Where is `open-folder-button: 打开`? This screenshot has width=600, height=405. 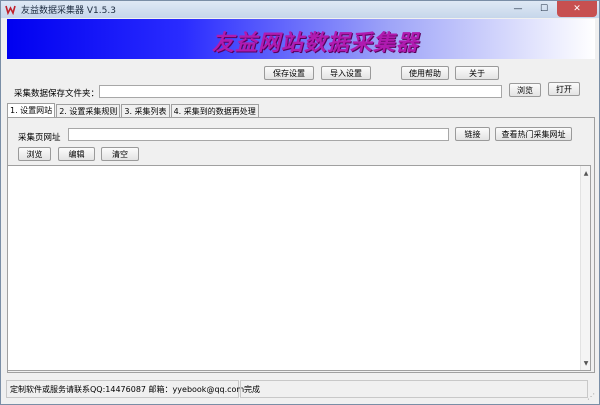
open-folder-button: 打开 is located at coordinates (564, 89).